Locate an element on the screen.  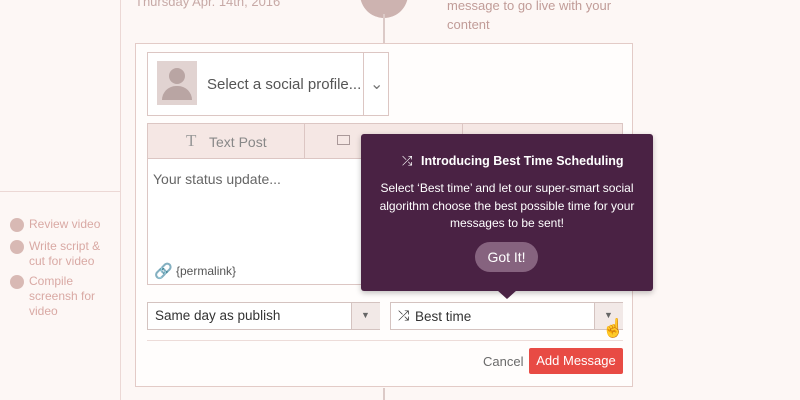
task-item: Compile screensh for video is located at coordinates (65, 296).